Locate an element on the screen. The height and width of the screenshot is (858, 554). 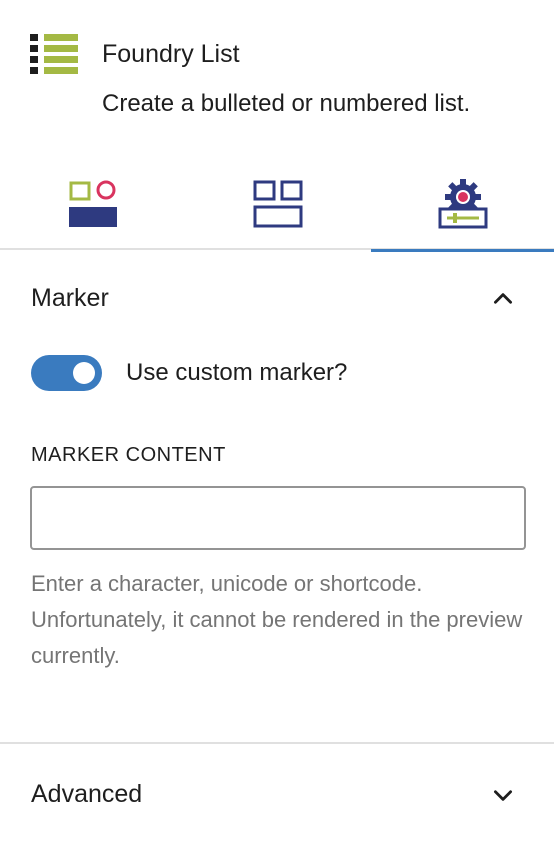
advanced-panel-toggle: Advanced is located at coordinates (277, 794).